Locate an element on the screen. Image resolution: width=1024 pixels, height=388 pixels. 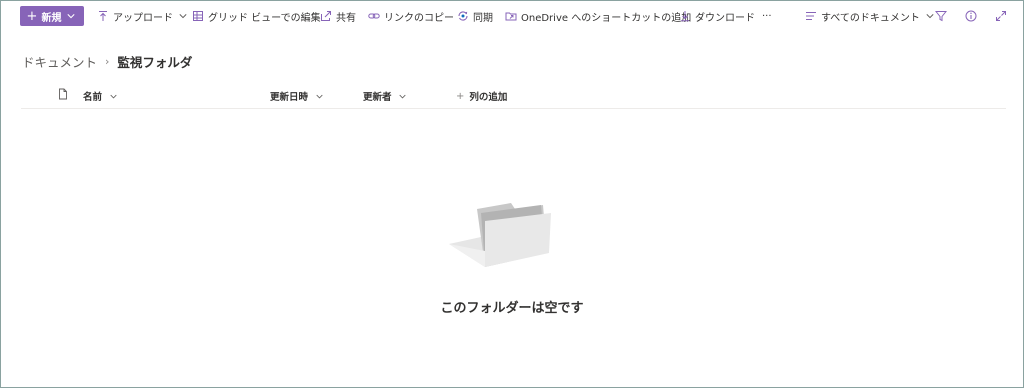
more-icon: ··· is located at coordinates (767, 16).